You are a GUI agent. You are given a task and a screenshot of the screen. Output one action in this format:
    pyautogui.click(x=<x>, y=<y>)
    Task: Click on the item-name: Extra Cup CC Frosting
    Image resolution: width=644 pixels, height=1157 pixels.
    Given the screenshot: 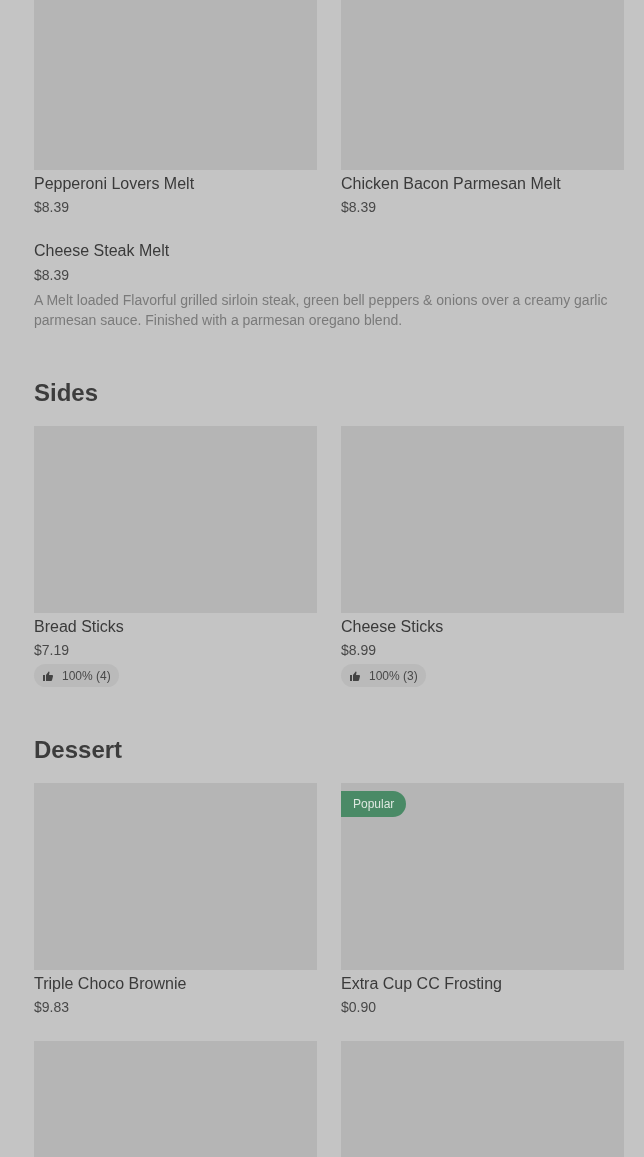 What is the action you would take?
    pyautogui.click(x=482, y=984)
    